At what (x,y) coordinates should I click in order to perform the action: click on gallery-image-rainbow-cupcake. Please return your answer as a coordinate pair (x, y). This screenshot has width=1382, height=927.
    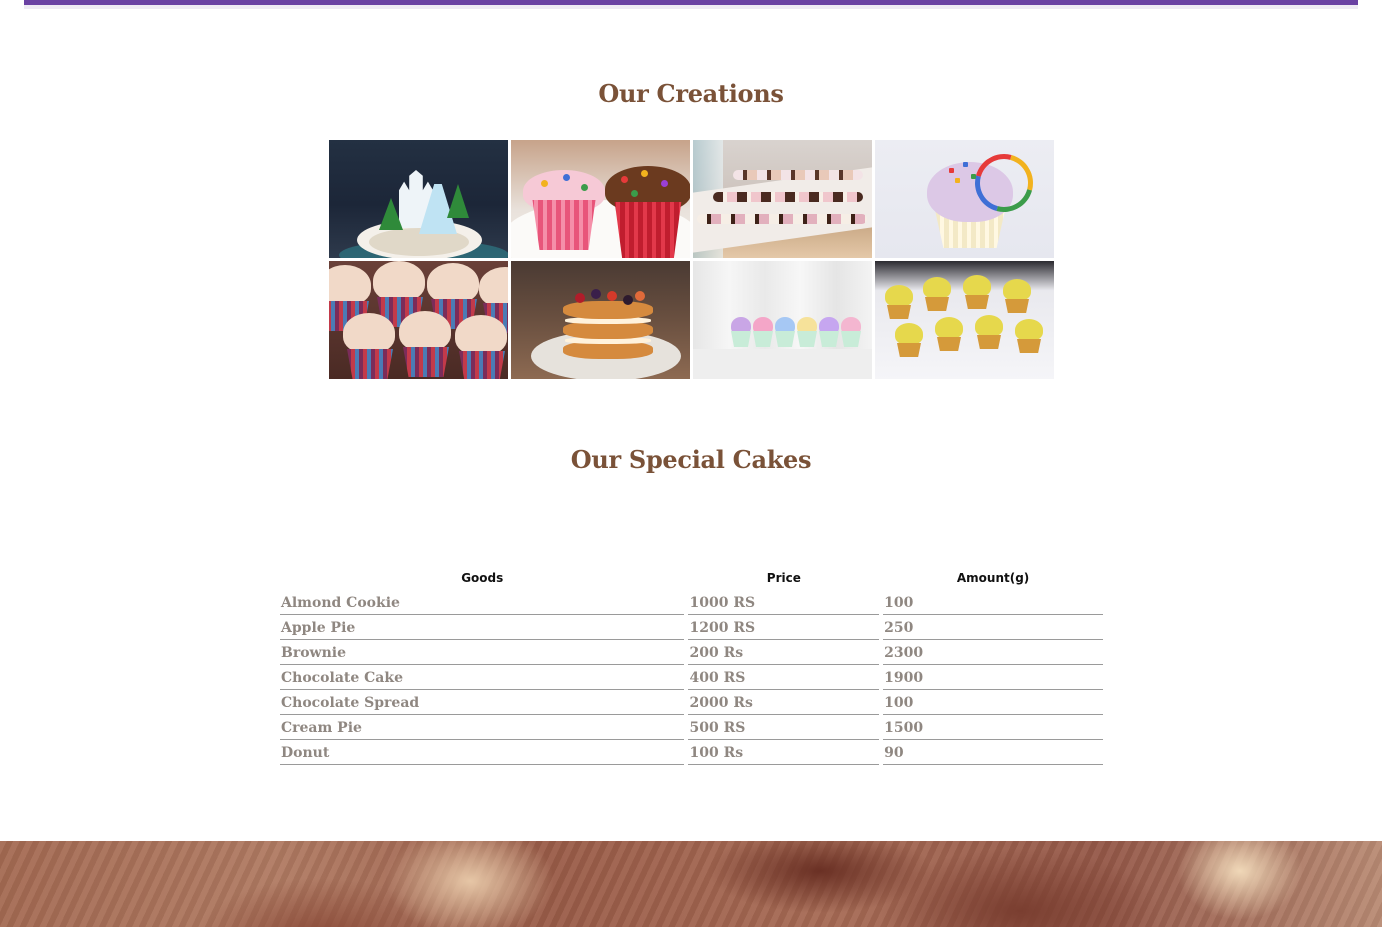
    Looking at the image, I should click on (964, 199).